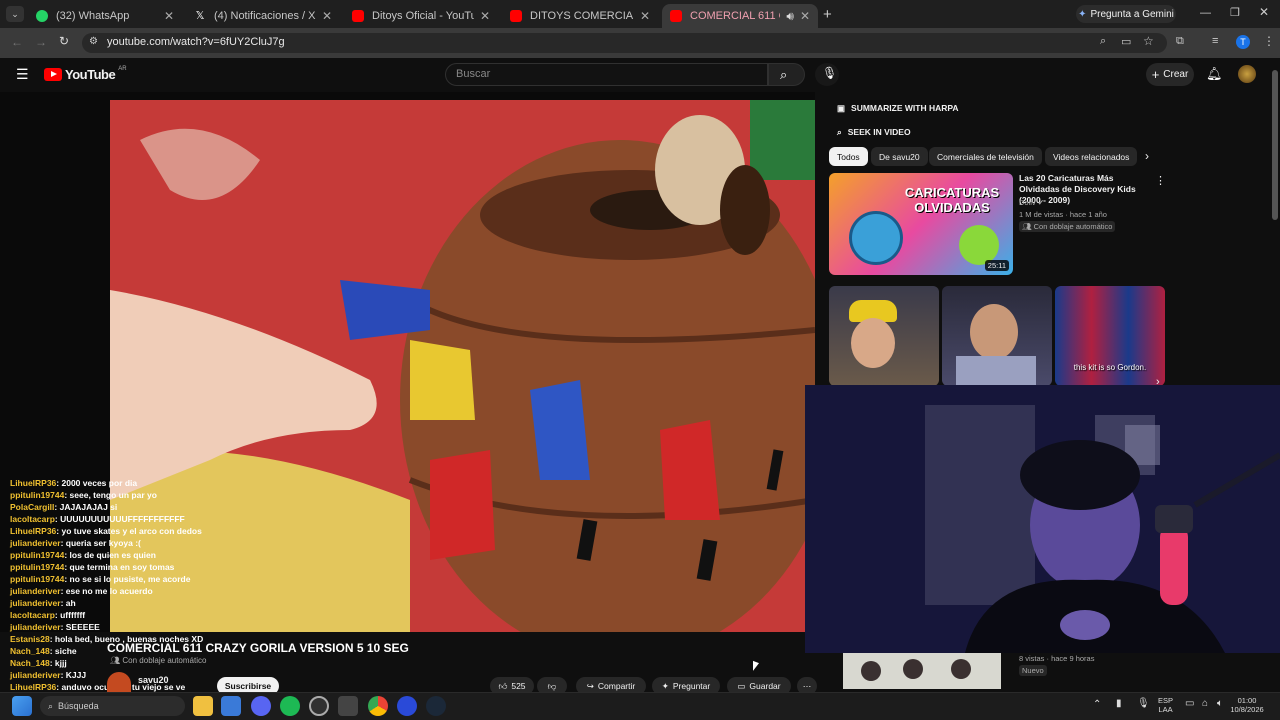  What do you see at coordinates (319, 706) in the screenshot?
I see `obs-icon` at bounding box center [319, 706].